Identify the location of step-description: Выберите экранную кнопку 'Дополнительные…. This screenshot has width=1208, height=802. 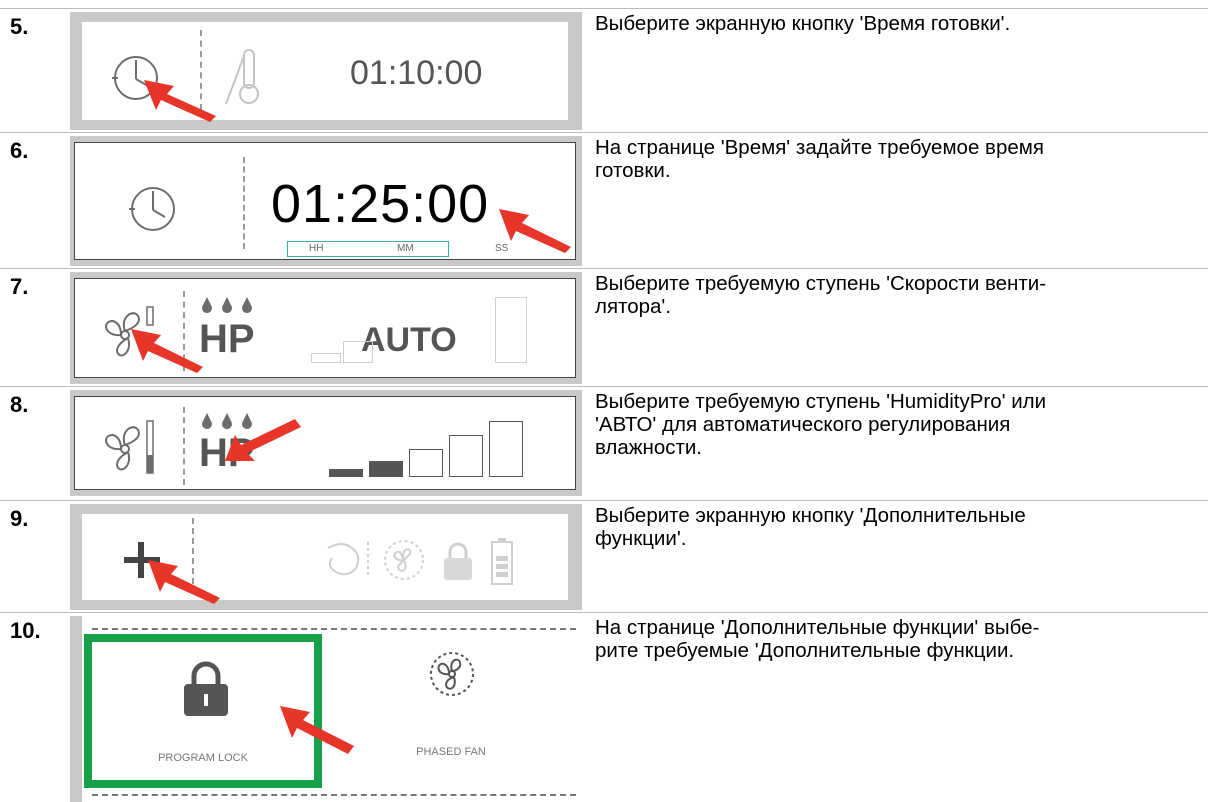
(810, 527).